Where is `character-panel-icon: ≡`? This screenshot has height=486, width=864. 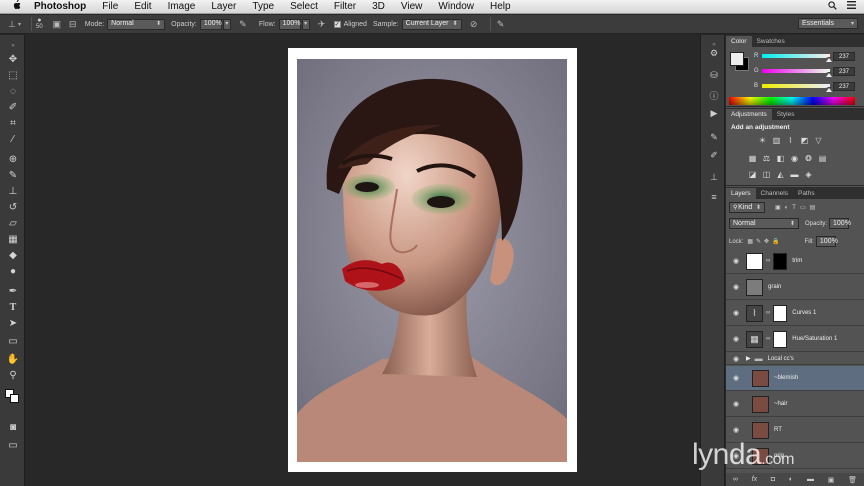 character-panel-icon: ≡ is located at coordinates (714, 197).